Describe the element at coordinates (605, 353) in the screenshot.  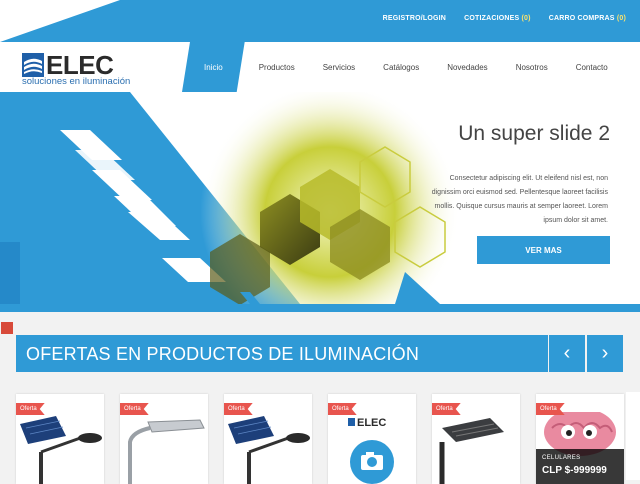
I see `carousel-next-button: ›` at that location.